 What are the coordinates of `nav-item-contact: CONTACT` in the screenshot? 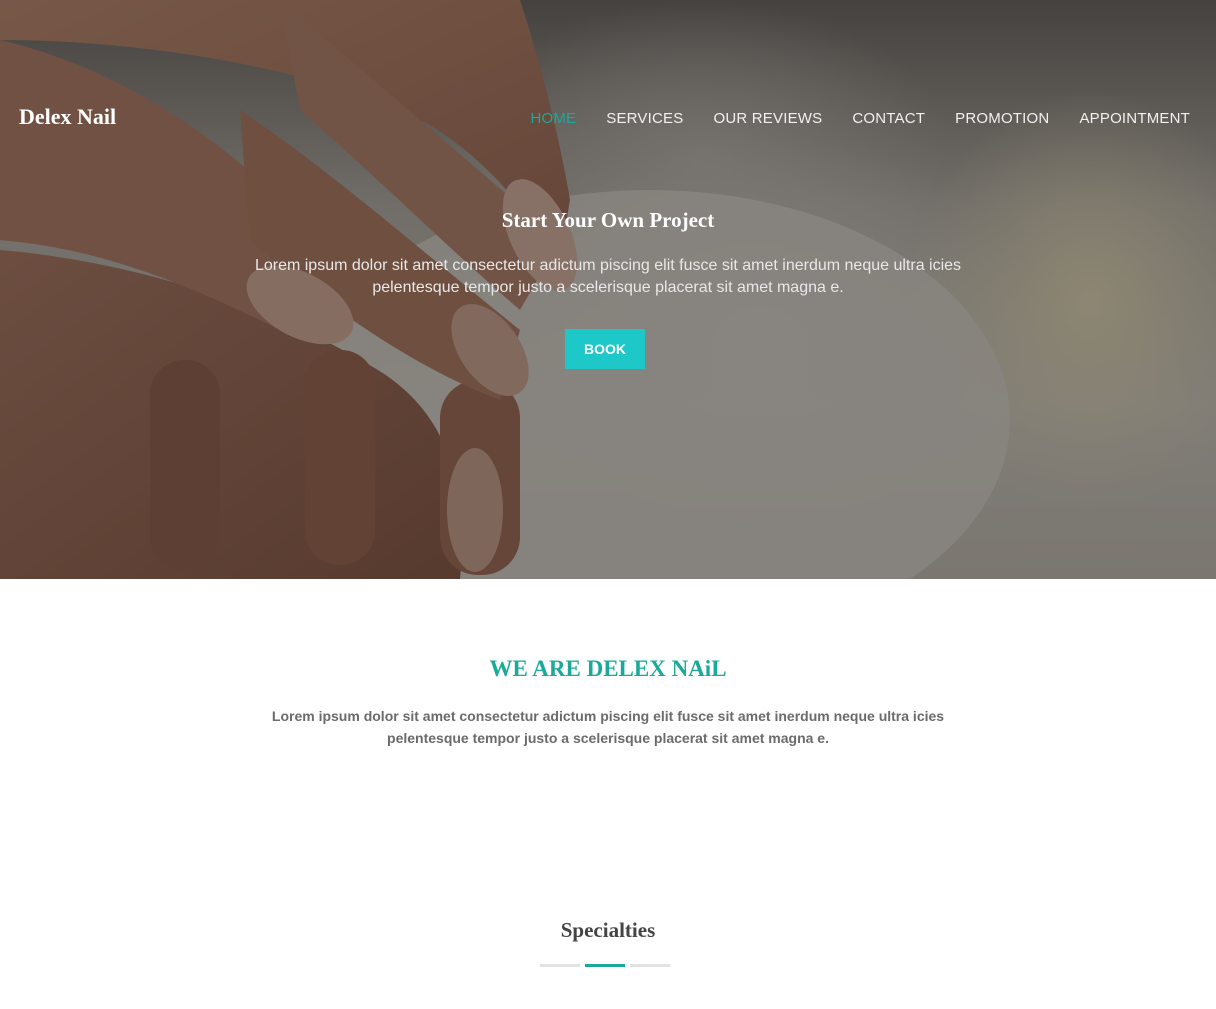 It's located at (888, 118).